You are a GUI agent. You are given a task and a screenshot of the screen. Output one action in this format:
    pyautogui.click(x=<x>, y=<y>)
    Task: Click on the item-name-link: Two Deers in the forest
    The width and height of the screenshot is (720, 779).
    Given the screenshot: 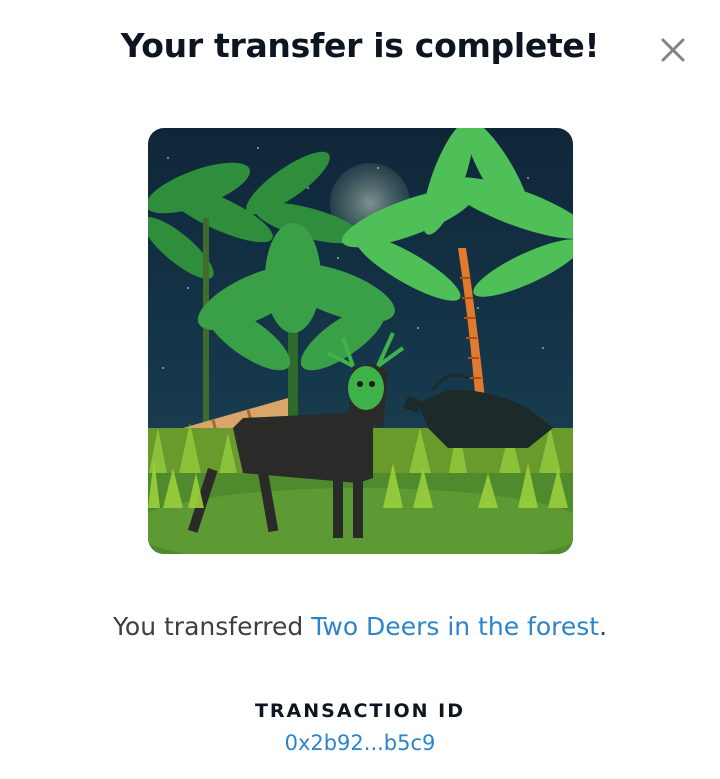 What is the action you would take?
    pyautogui.click(x=455, y=626)
    